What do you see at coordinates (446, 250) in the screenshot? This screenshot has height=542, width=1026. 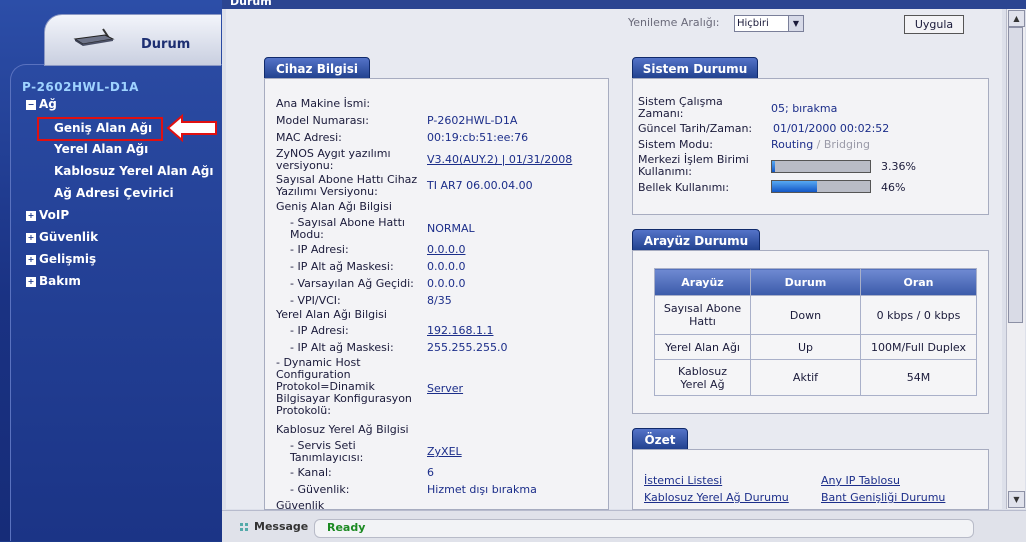 I see `wan-ip-link: 0.0.0.0` at bounding box center [446, 250].